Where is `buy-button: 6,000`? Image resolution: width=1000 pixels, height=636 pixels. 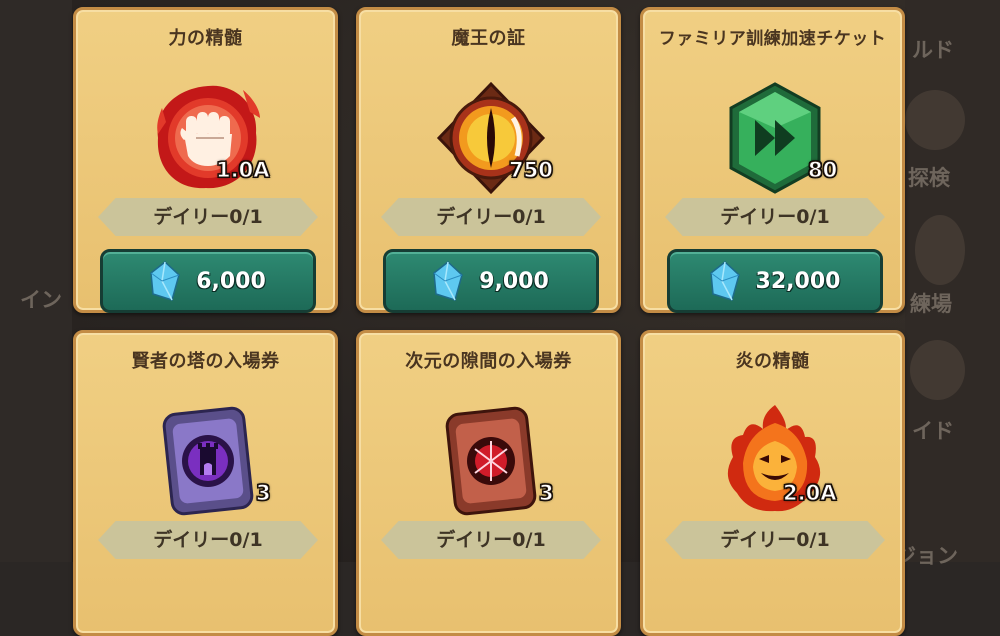
buy-button: 6,000 is located at coordinates (208, 281).